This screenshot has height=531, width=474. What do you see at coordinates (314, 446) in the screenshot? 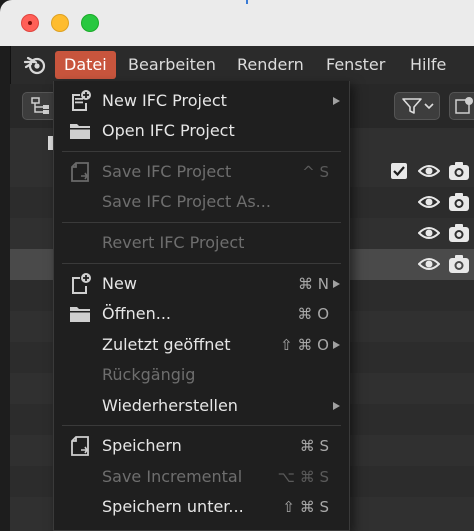
I see `shortcut-label: ⌘ S` at bounding box center [314, 446].